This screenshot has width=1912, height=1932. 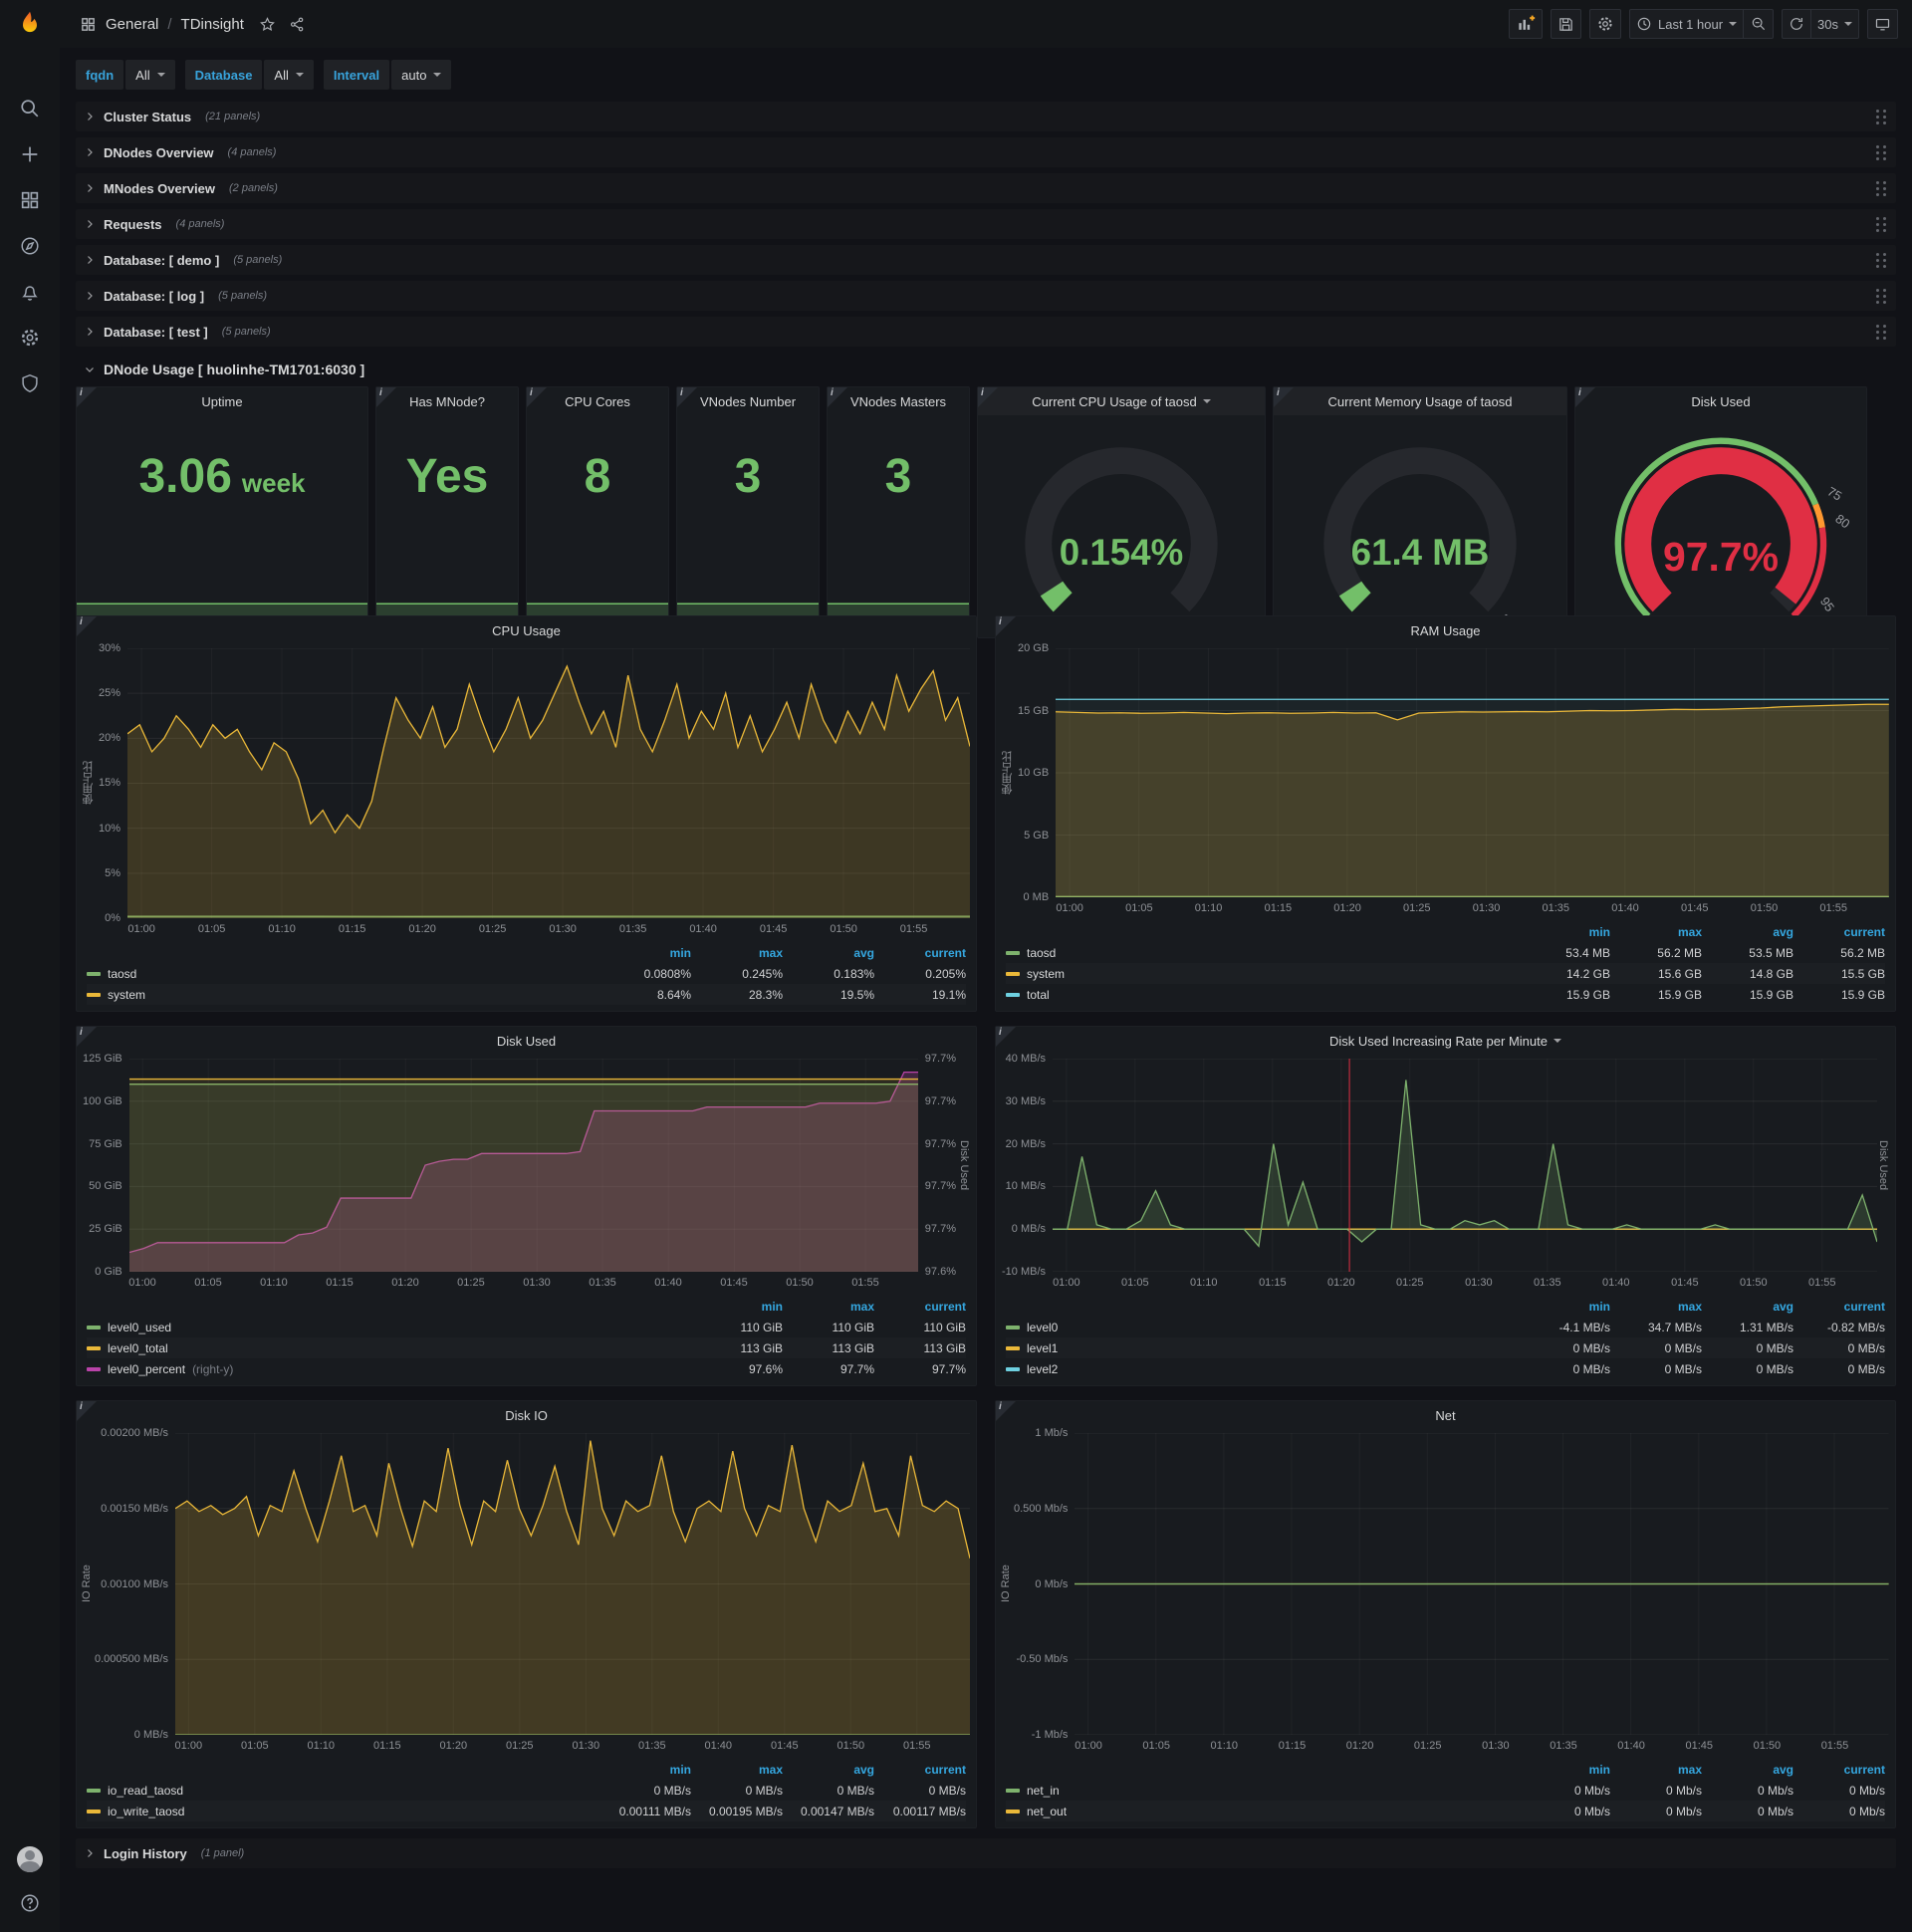 What do you see at coordinates (30, 200) in the screenshot?
I see `dashboards-icon` at bounding box center [30, 200].